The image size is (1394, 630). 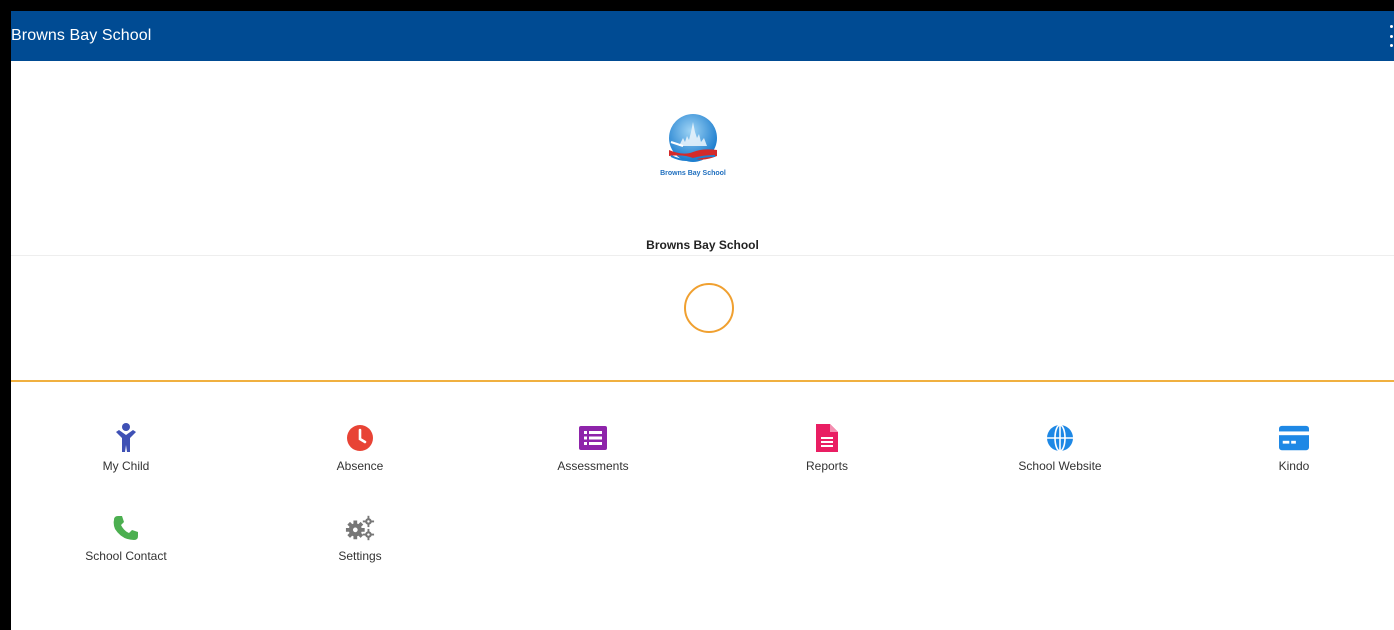 What do you see at coordinates (360, 528) in the screenshot?
I see `gears-icon` at bounding box center [360, 528].